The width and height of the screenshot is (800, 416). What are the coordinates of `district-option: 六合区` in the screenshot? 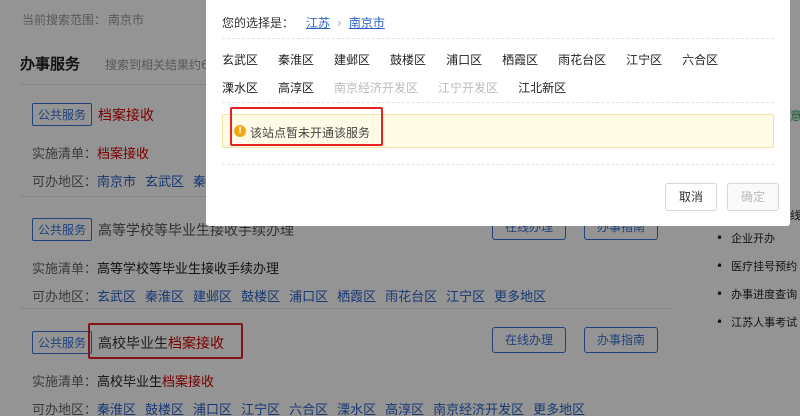 It's located at (700, 59).